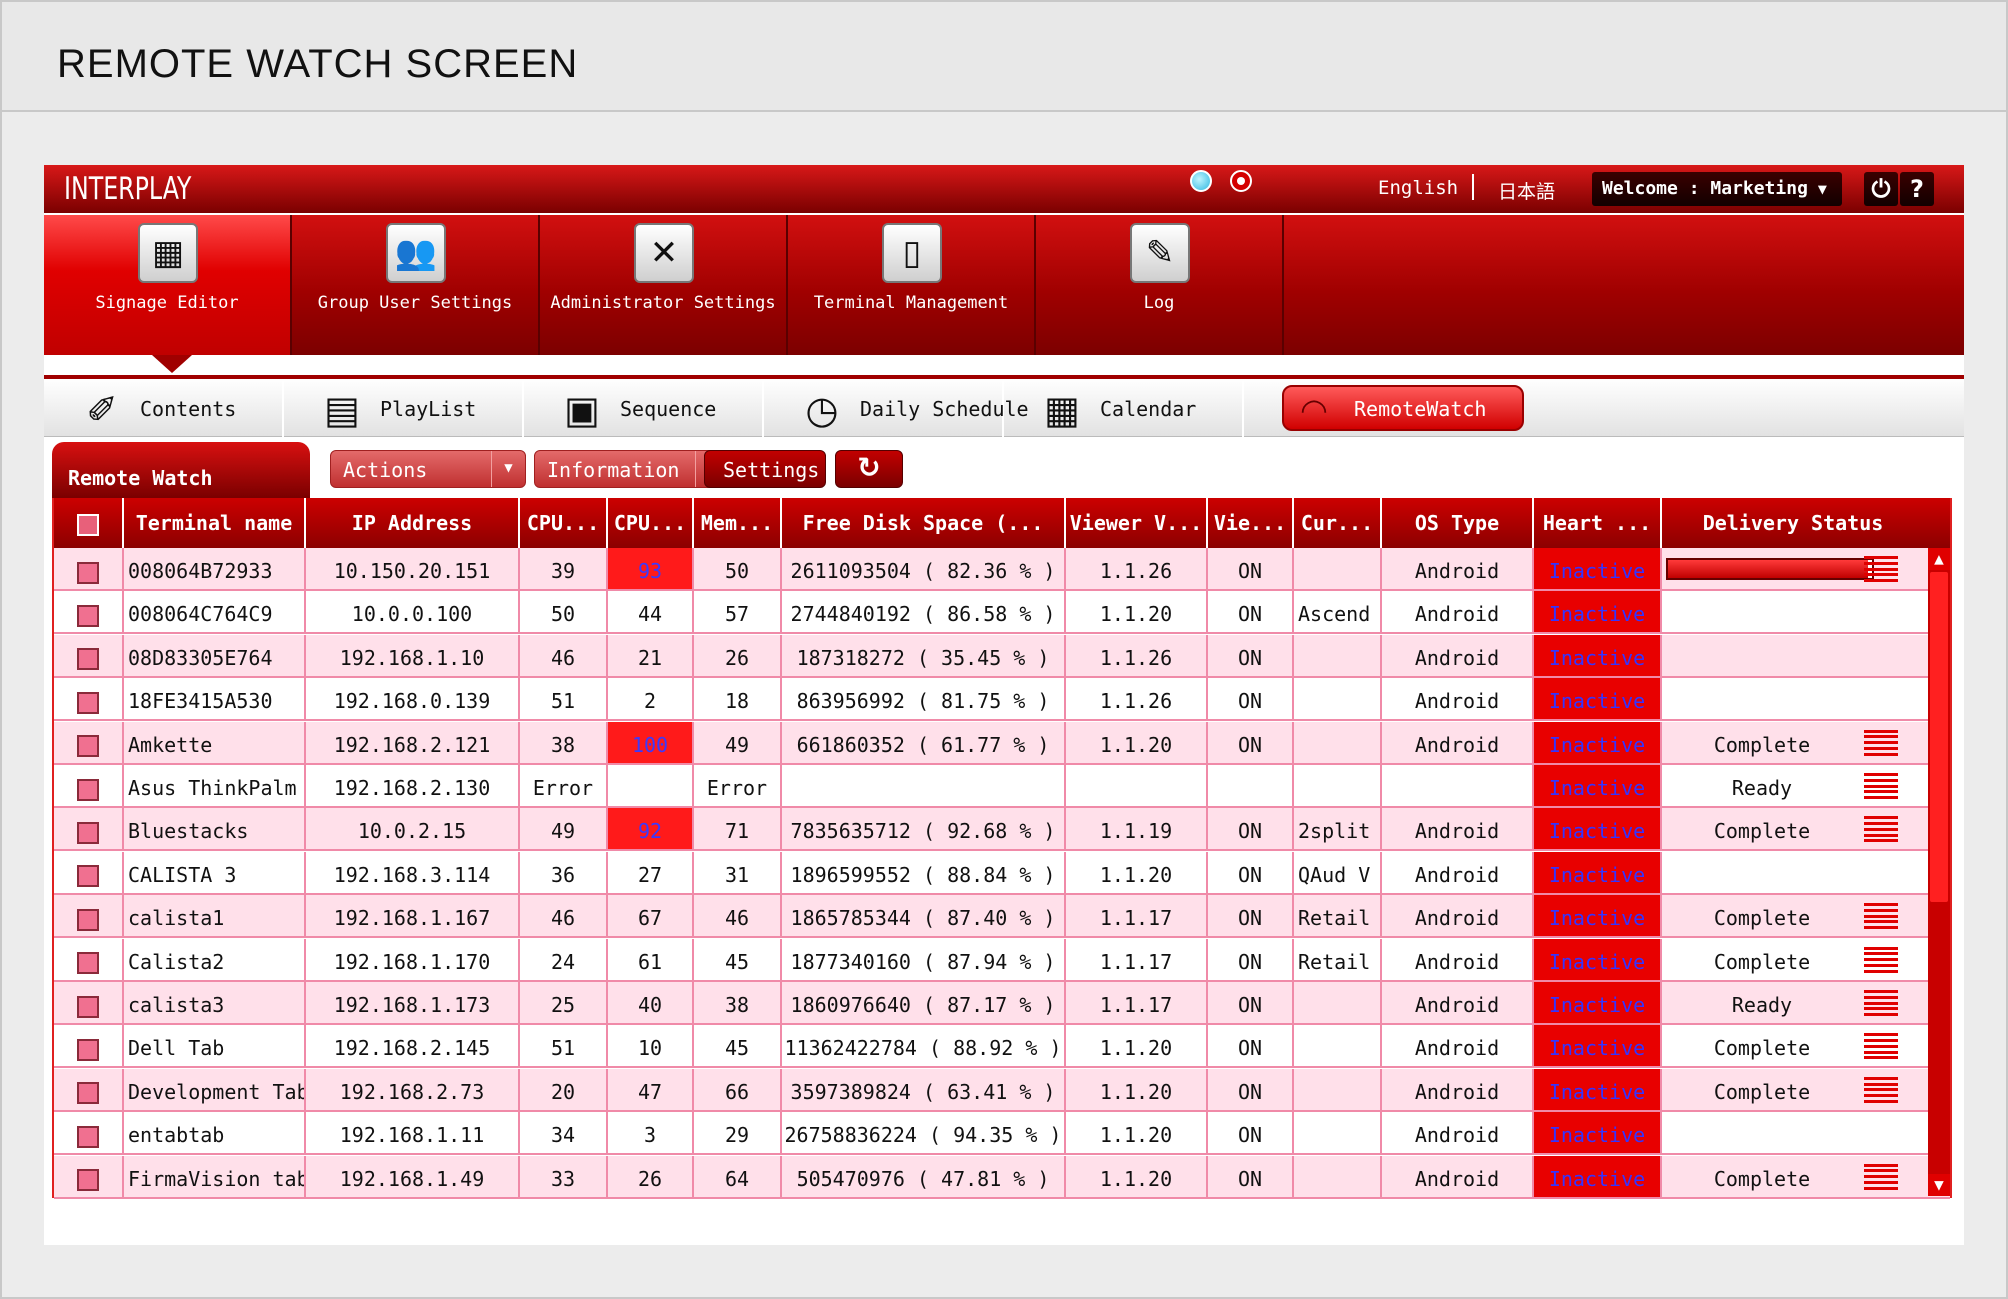 The image size is (2008, 1299). Describe the element at coordinates (215, 1176) in the screenshot. I see `name-cell: FirmaVision table` at that location.